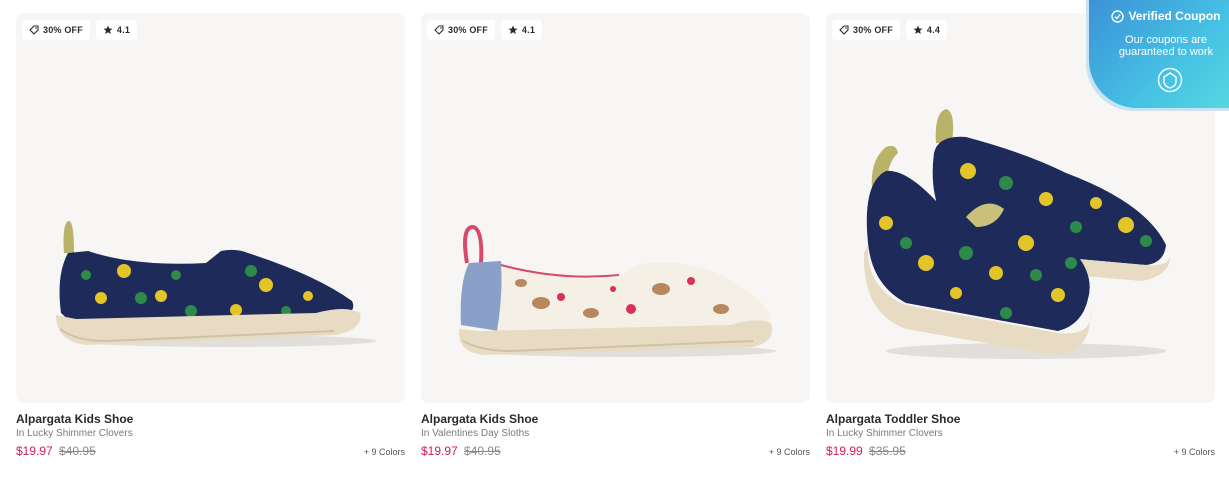 The height and width of the screenshot is (489, 1229). Describe the element at coordinates (1118, 16) in the screenshot. I see `check-circle-icon` at that location.